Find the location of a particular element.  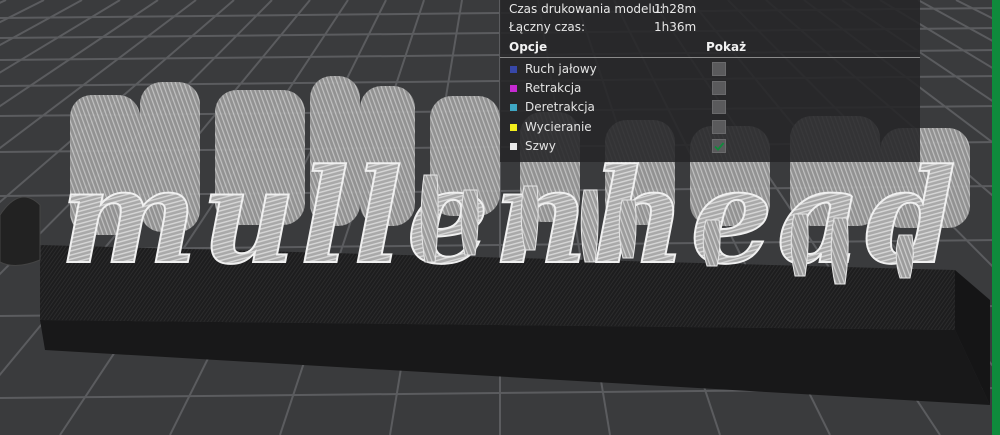

retraction-label: Retrakcja is located at coordinates (553, 88).